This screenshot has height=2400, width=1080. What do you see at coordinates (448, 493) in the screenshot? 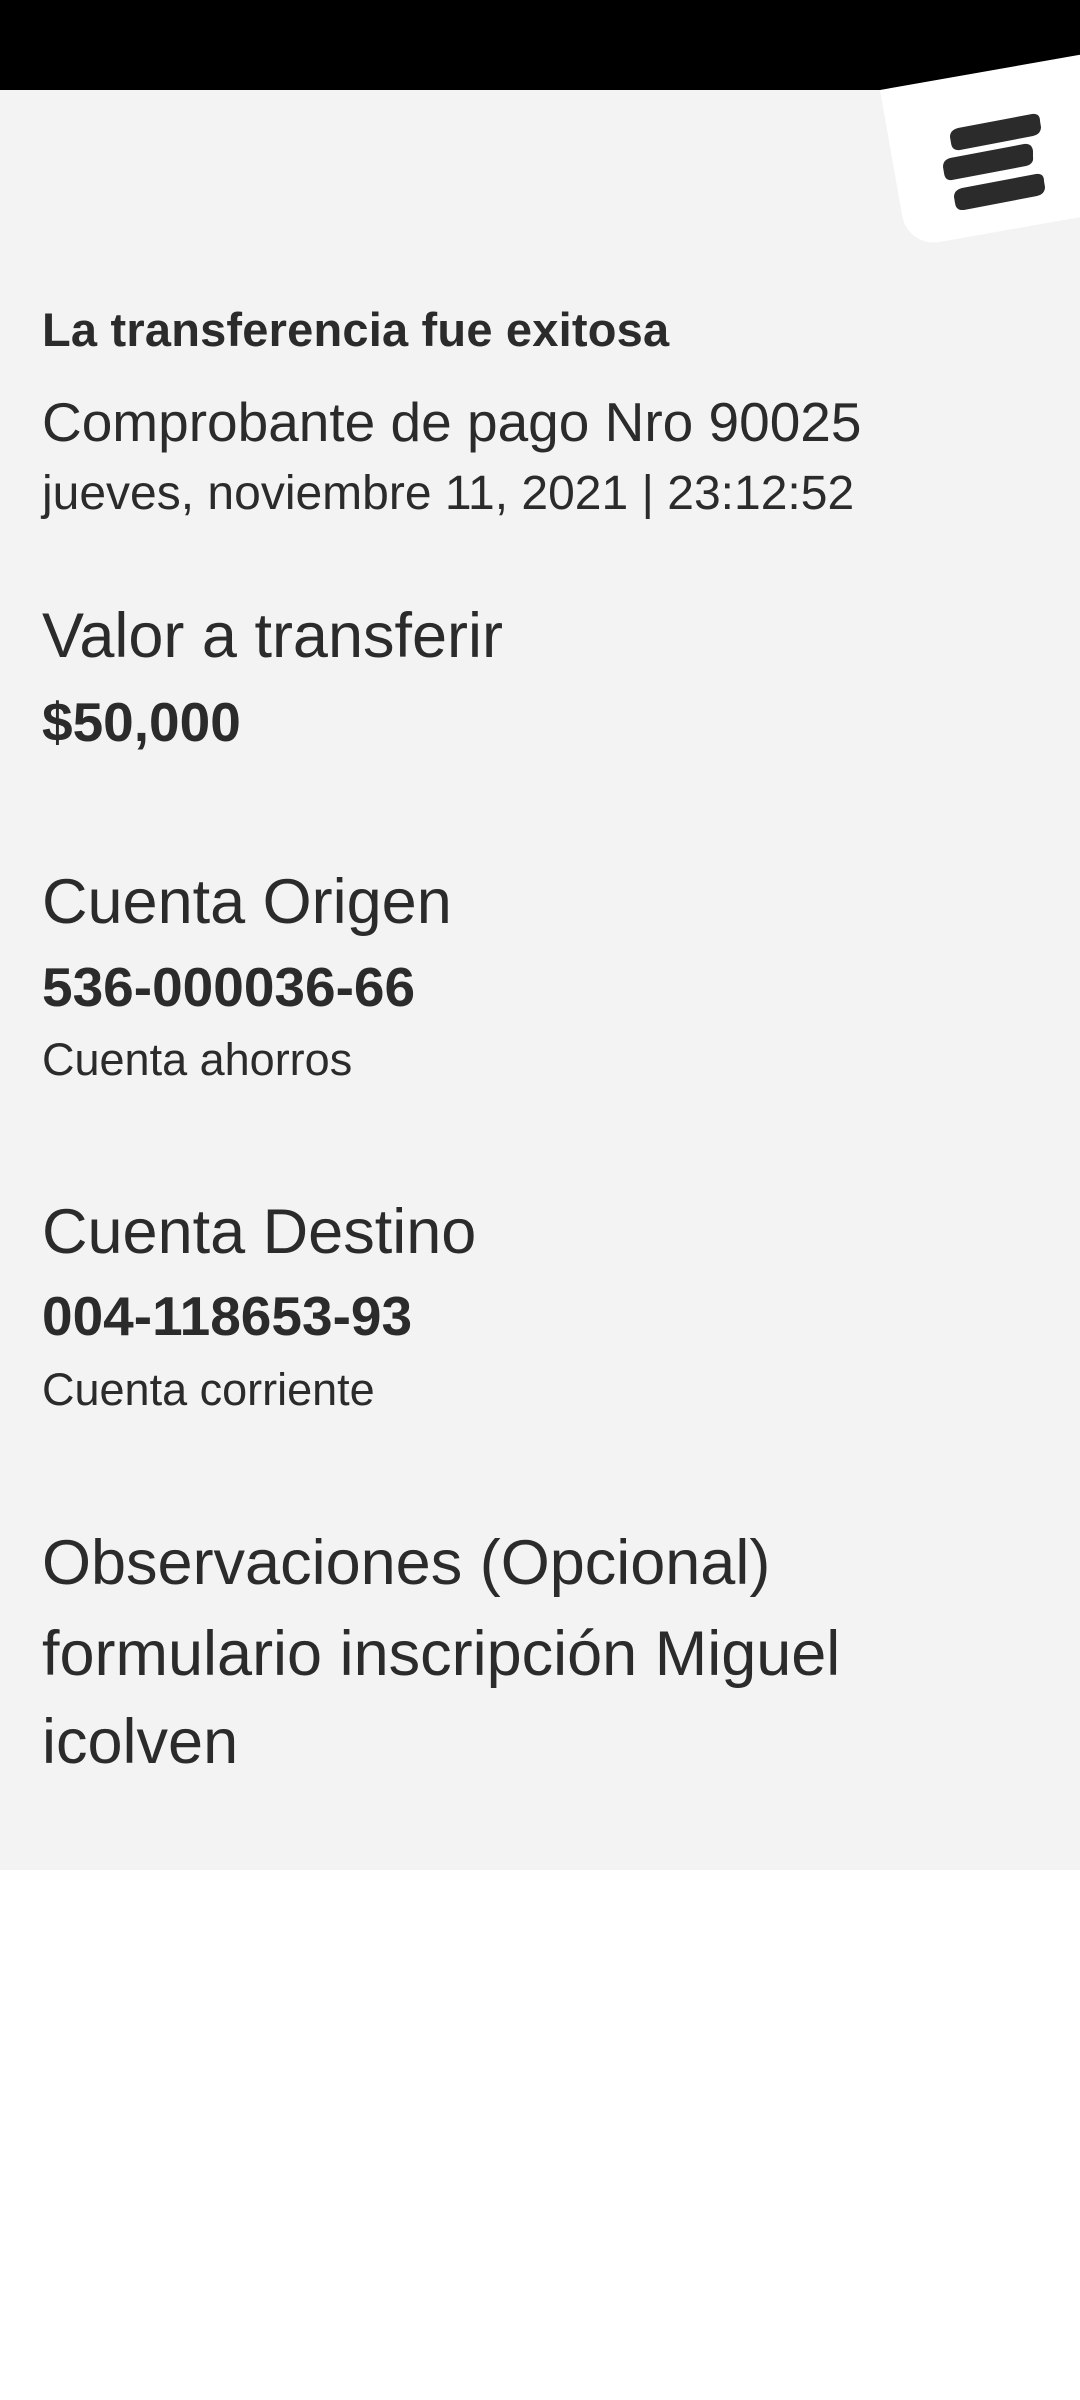
I see `transaction-datetime: jueves, noviembre 11, 2021 | 23:12:52` at bounding box center [448, 493].